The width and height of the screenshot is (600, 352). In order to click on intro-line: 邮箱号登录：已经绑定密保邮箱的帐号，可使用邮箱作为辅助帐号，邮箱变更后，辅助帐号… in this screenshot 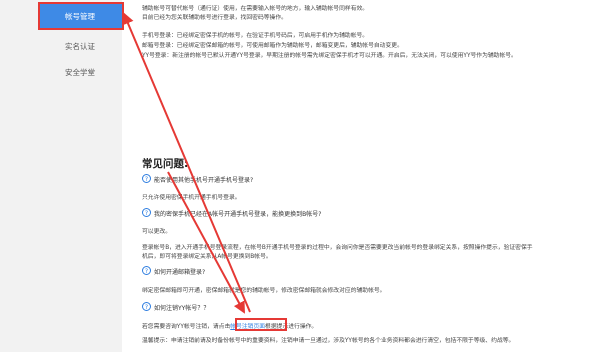, I will do `click(272, 46)`.